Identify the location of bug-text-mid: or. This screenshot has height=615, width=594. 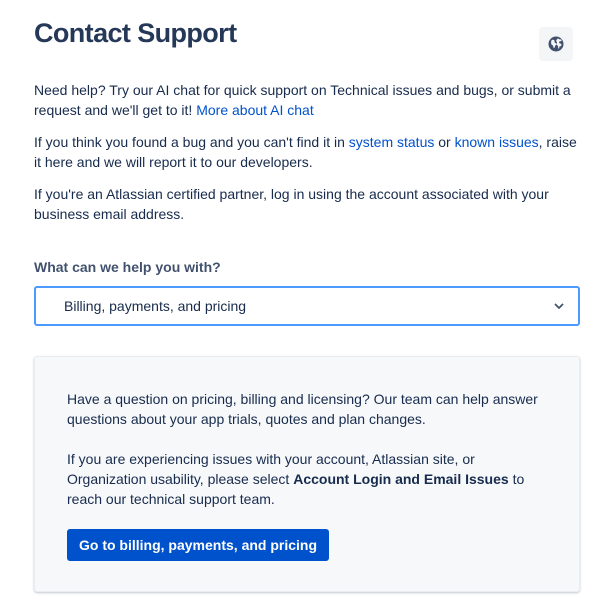
(444, 142).